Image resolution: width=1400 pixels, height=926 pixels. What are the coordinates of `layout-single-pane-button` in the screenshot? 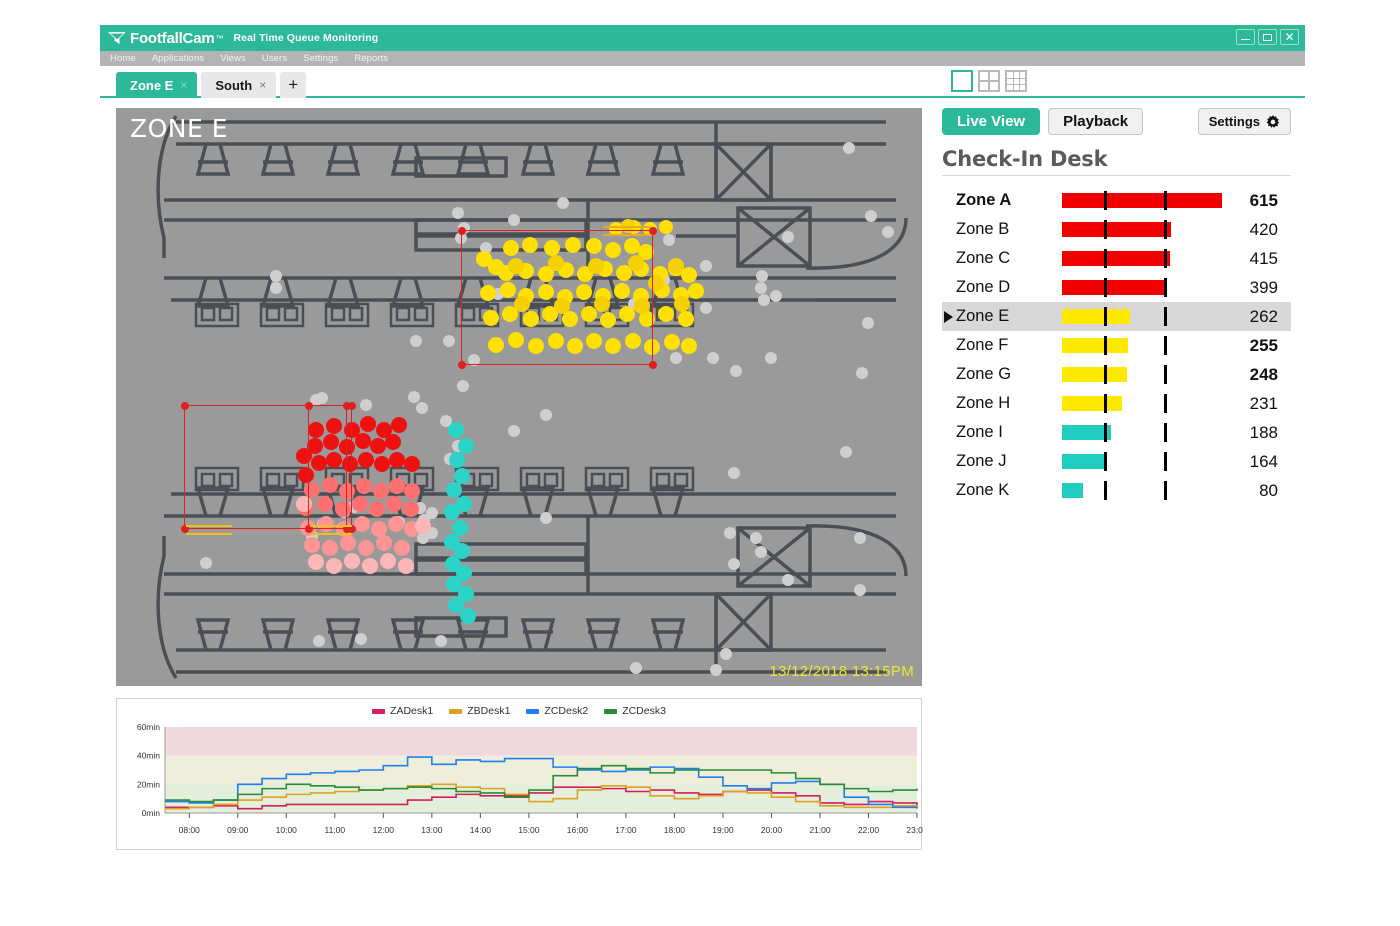 It's located at (962, 81).